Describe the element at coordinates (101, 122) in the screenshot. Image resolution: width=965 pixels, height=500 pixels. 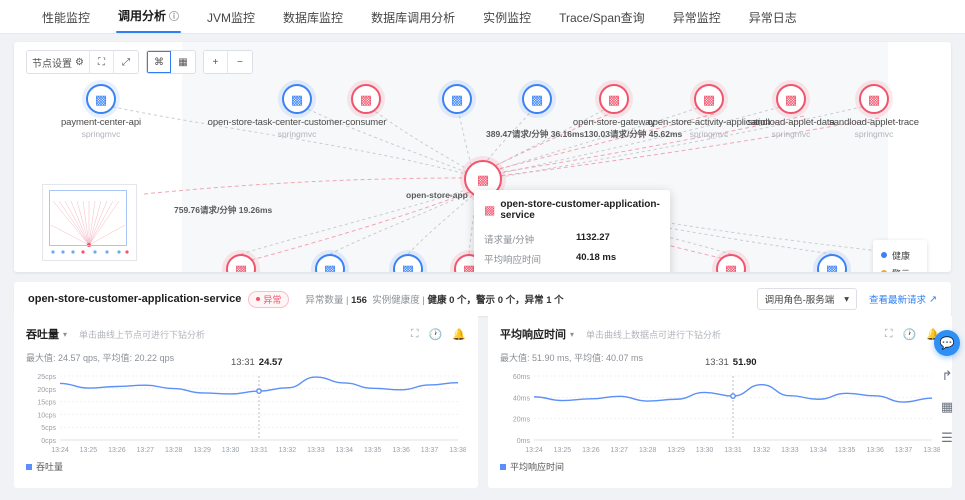
I see `node-name: payment-center-api` at that location.